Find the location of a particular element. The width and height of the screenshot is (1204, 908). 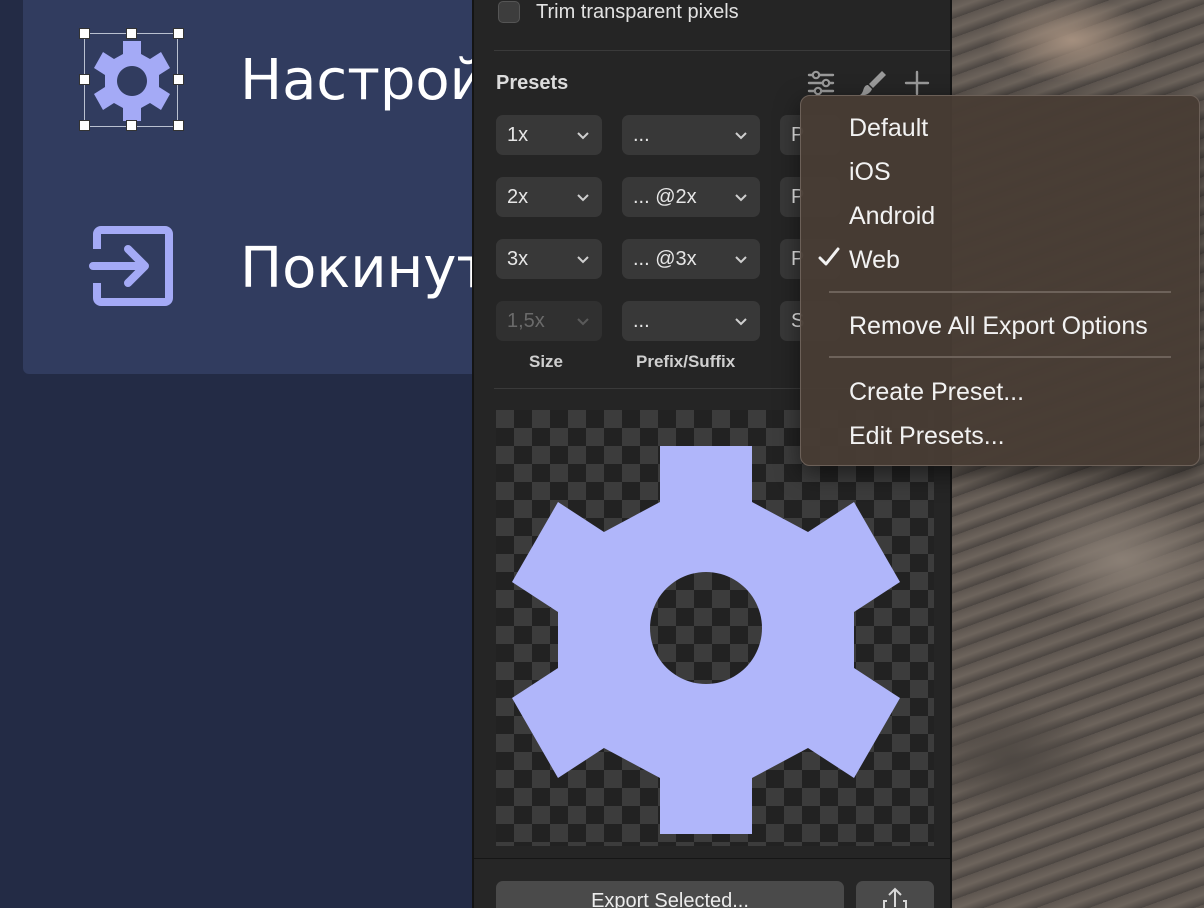

prefix-value: ... @3x is located at coordinates (665, 258).